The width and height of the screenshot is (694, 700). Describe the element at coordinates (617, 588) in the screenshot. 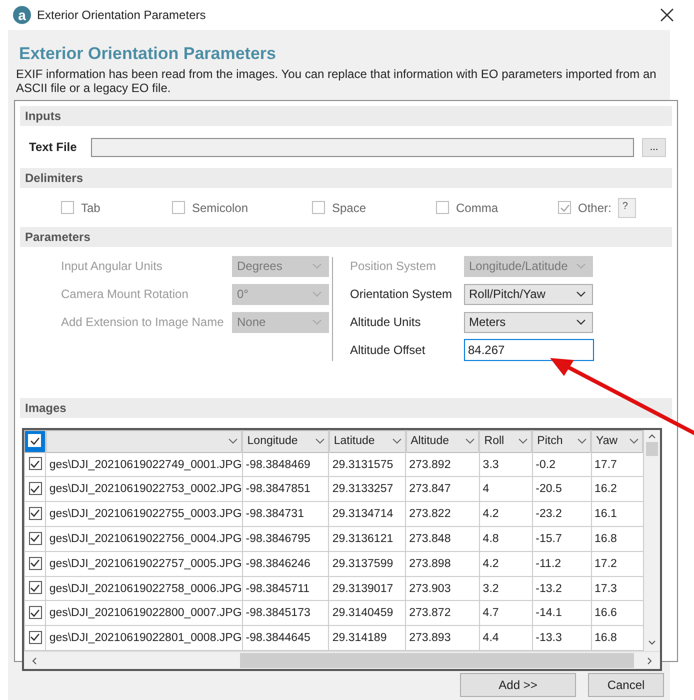

I see `table-cell: 17.3` at that location.